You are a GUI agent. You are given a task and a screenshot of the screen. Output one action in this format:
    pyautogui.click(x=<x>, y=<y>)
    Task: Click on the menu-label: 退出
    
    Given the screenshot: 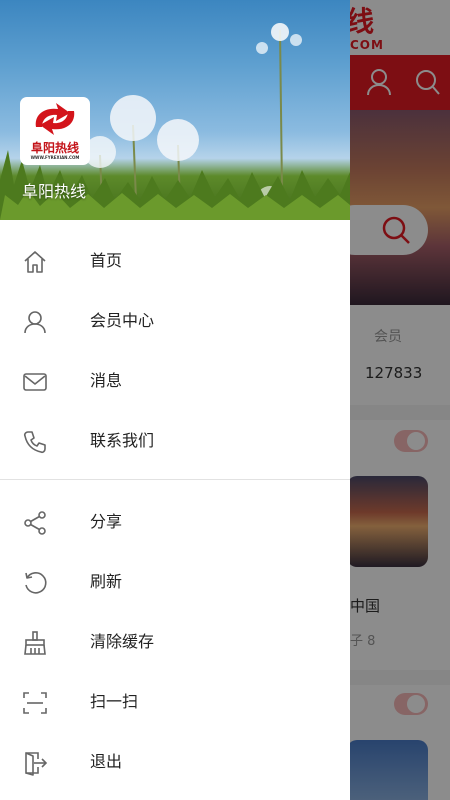 What is the action you would take?
    pyautogui.click(x=106, y=761)
    